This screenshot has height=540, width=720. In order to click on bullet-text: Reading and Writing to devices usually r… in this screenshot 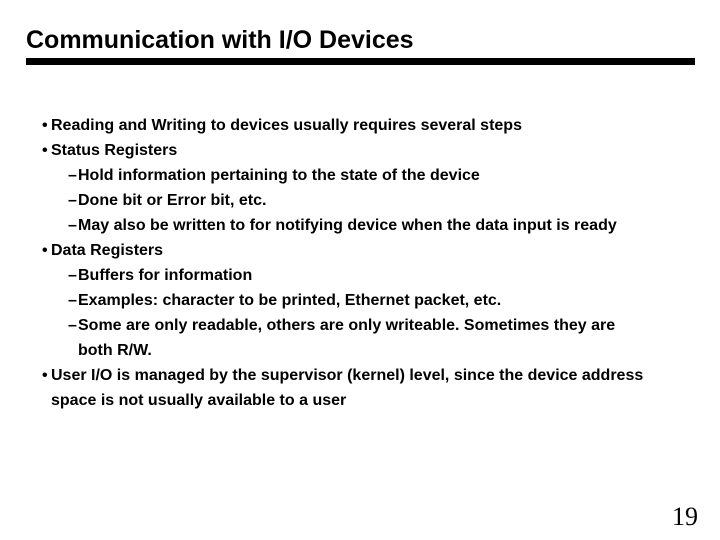, I will do `click(286, 125)`.